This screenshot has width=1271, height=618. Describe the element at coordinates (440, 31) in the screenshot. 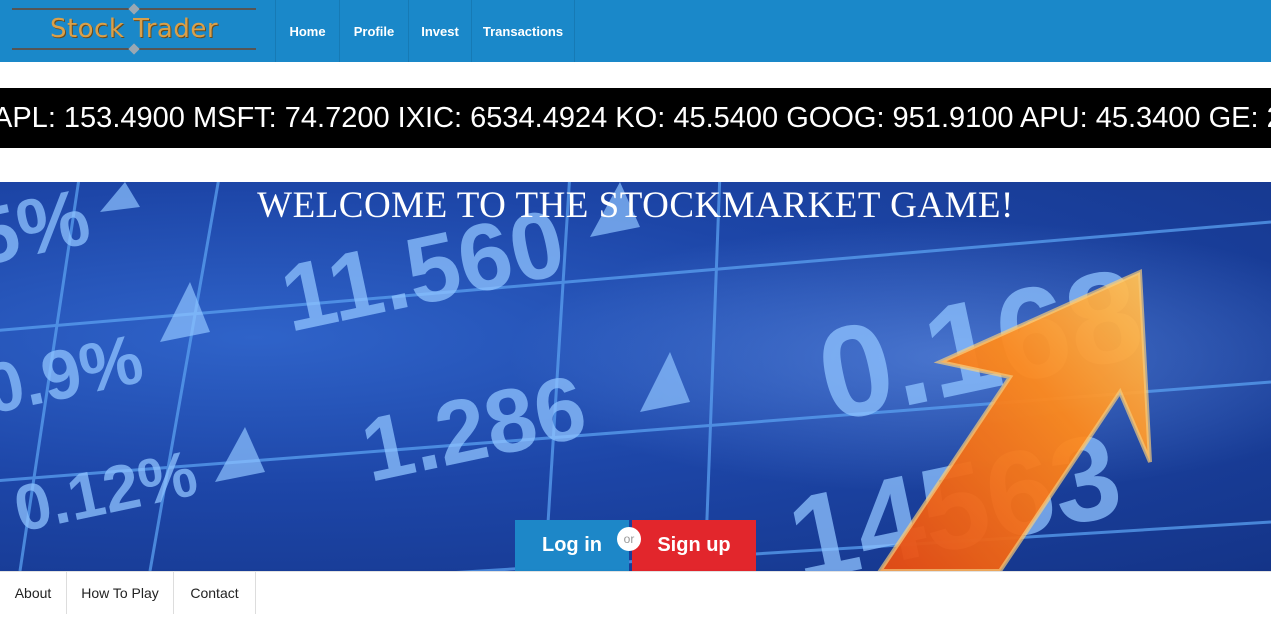

I see `nav-invest: Invest` at that location.